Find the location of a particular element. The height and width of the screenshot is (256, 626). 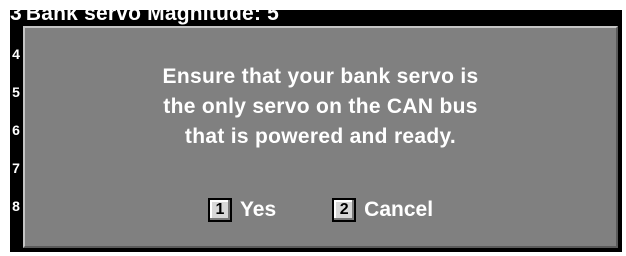

side-number: 6 is located at coordinates (16, 130).